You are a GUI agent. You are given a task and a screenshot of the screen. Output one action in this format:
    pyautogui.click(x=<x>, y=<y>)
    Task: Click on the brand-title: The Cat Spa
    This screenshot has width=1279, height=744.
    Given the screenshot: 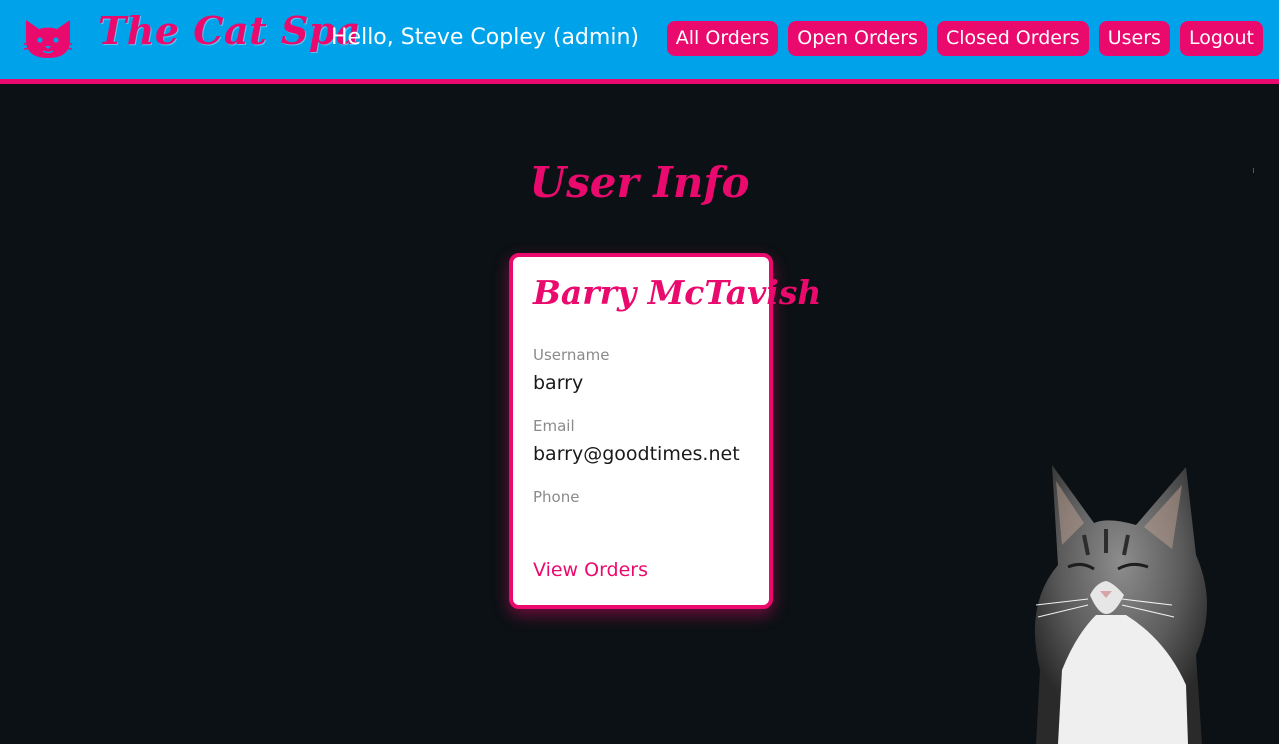 What is the action you would take?
    pyautogui.click(x=229, y=30)
    